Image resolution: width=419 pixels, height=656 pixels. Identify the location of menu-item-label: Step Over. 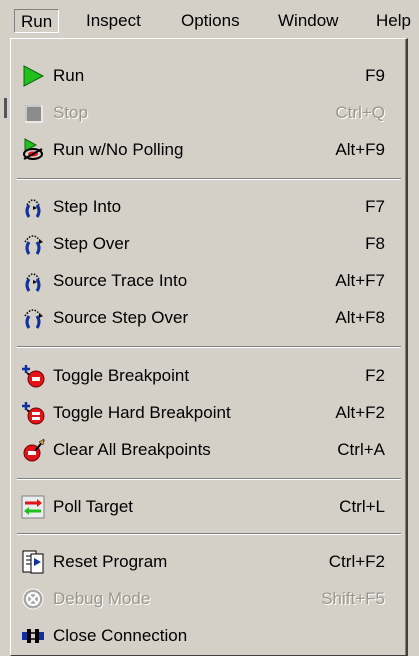
(91, 243).